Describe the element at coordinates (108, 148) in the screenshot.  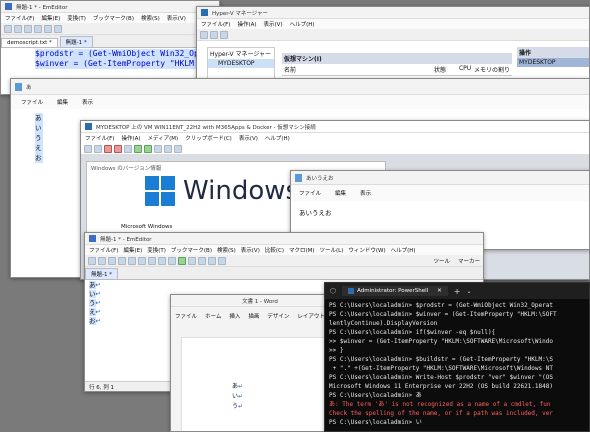
I see `turn-off-icon` at that location.